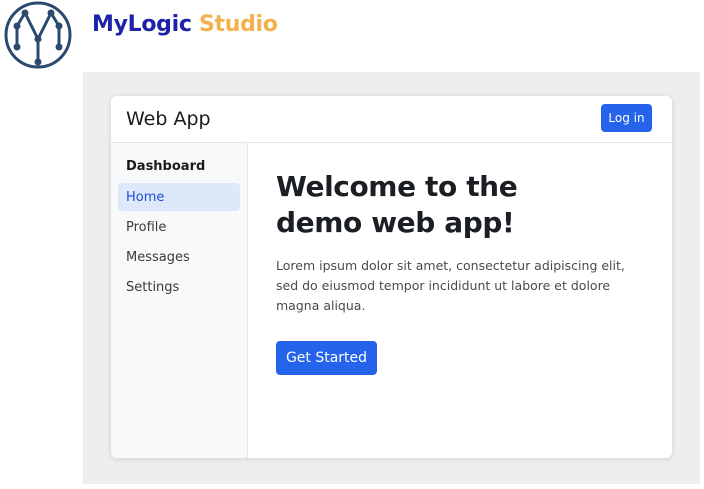  What do you see at coordinates (168, 119) in the screenshot?
I see `app-title: Web App` at bounding box center [168, 119].